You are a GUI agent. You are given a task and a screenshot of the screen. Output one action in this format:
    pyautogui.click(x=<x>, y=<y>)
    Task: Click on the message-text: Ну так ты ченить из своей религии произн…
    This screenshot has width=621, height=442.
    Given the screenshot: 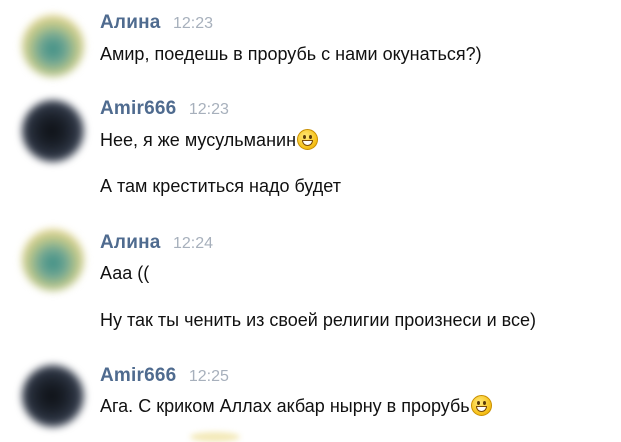 What is the action you would take?
    pyautogui.click(x=318, y=320)
    